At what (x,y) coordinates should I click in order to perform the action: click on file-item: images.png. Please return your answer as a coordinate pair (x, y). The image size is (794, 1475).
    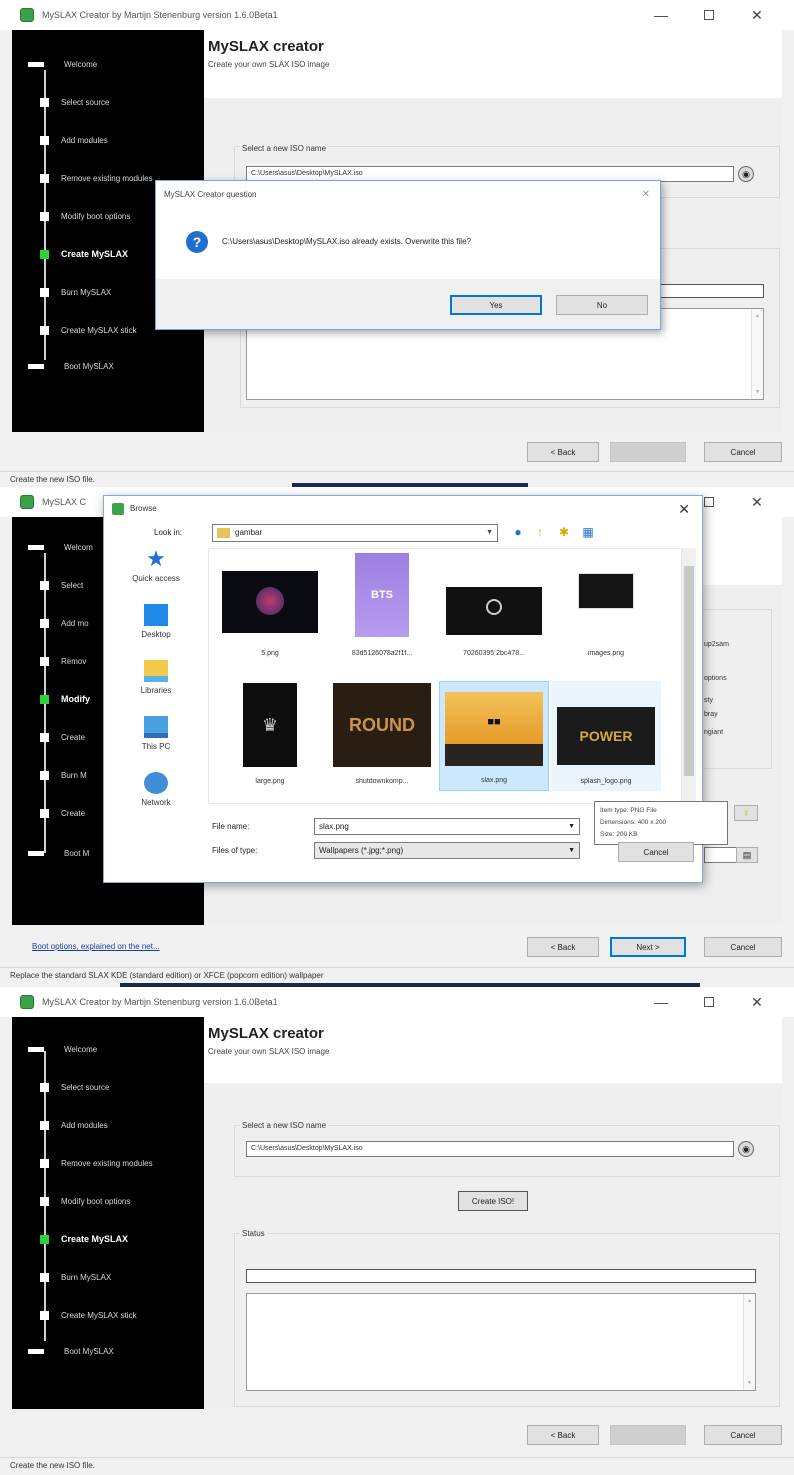
    Looking at the image, I should click on (606, 608).